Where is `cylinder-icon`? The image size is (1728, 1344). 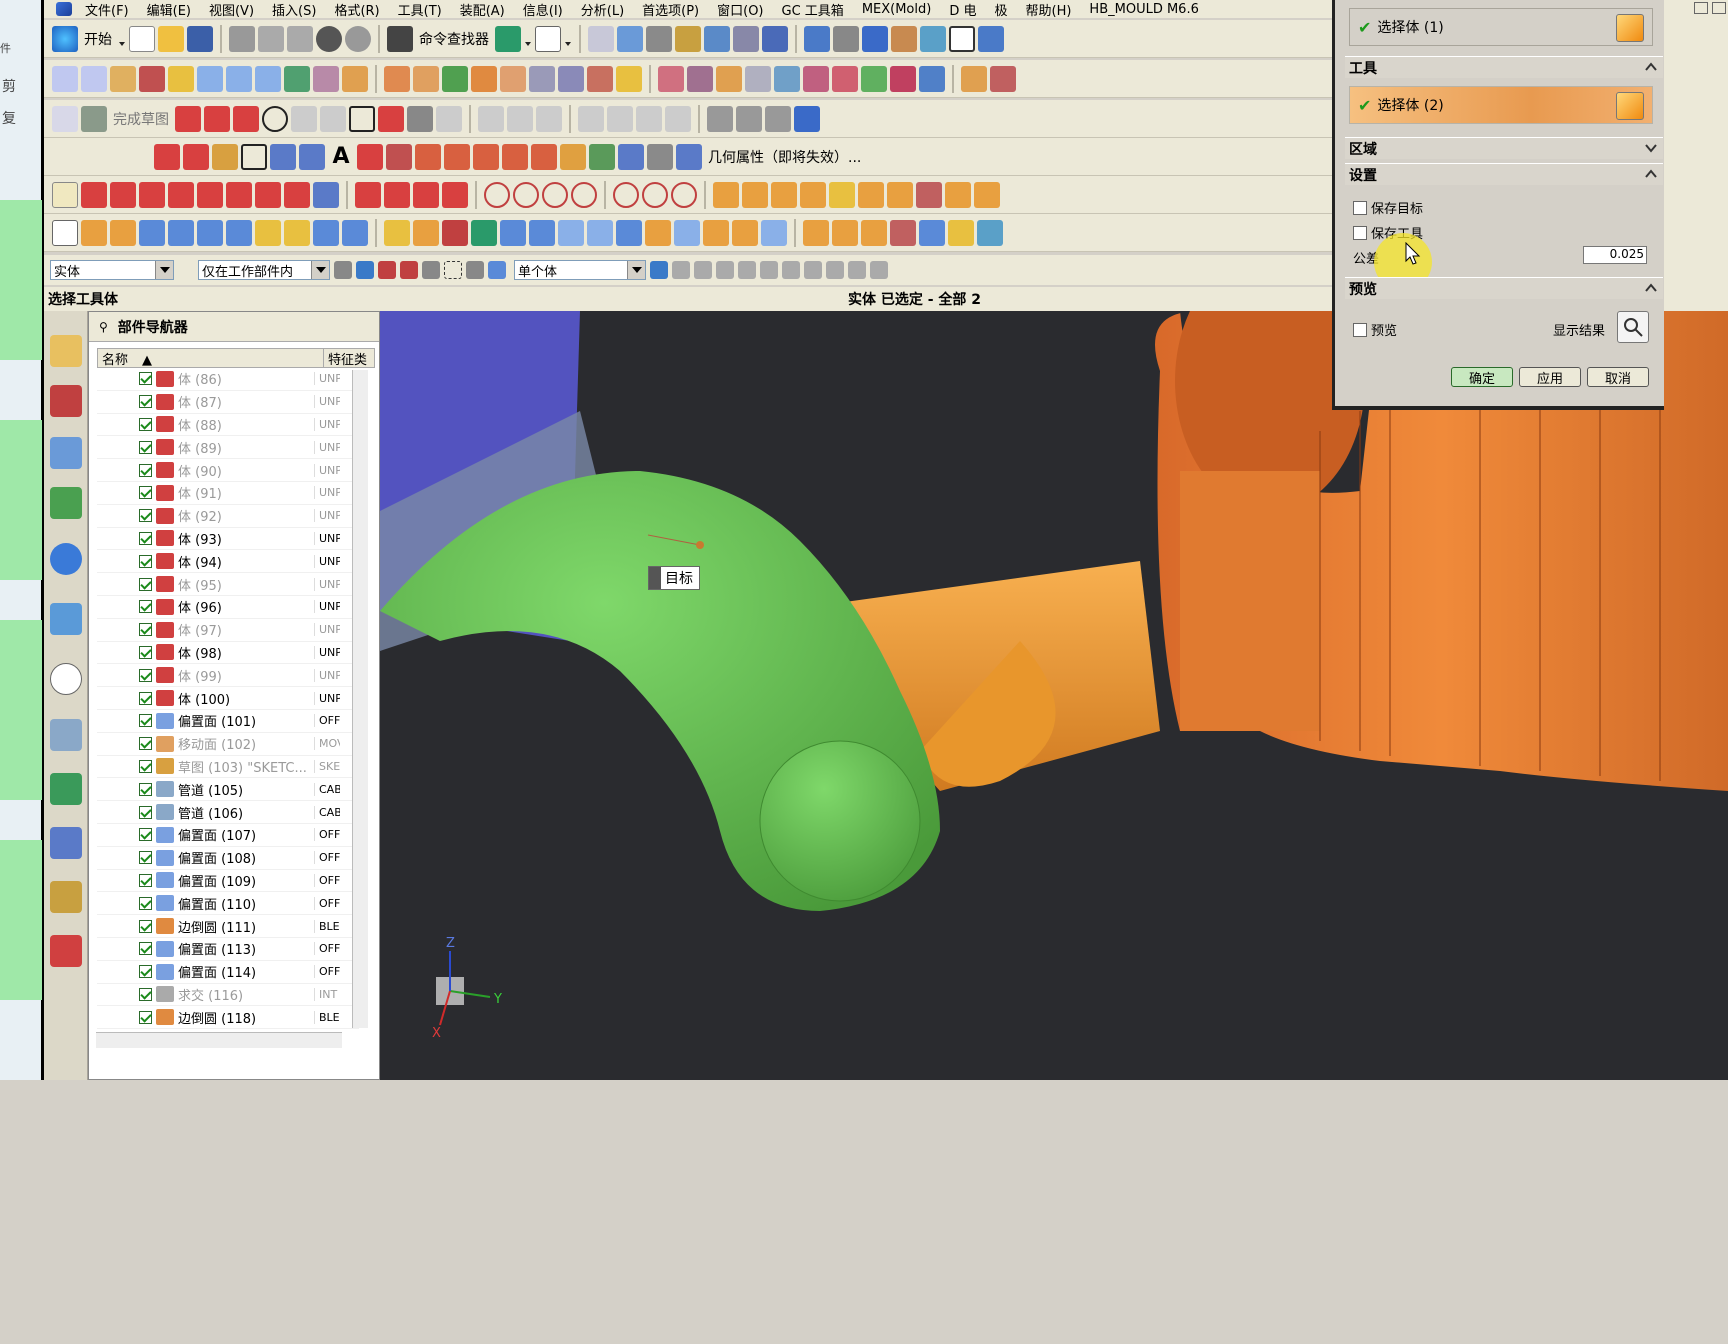 cylinder-icon is located at coordinates (355, 232).